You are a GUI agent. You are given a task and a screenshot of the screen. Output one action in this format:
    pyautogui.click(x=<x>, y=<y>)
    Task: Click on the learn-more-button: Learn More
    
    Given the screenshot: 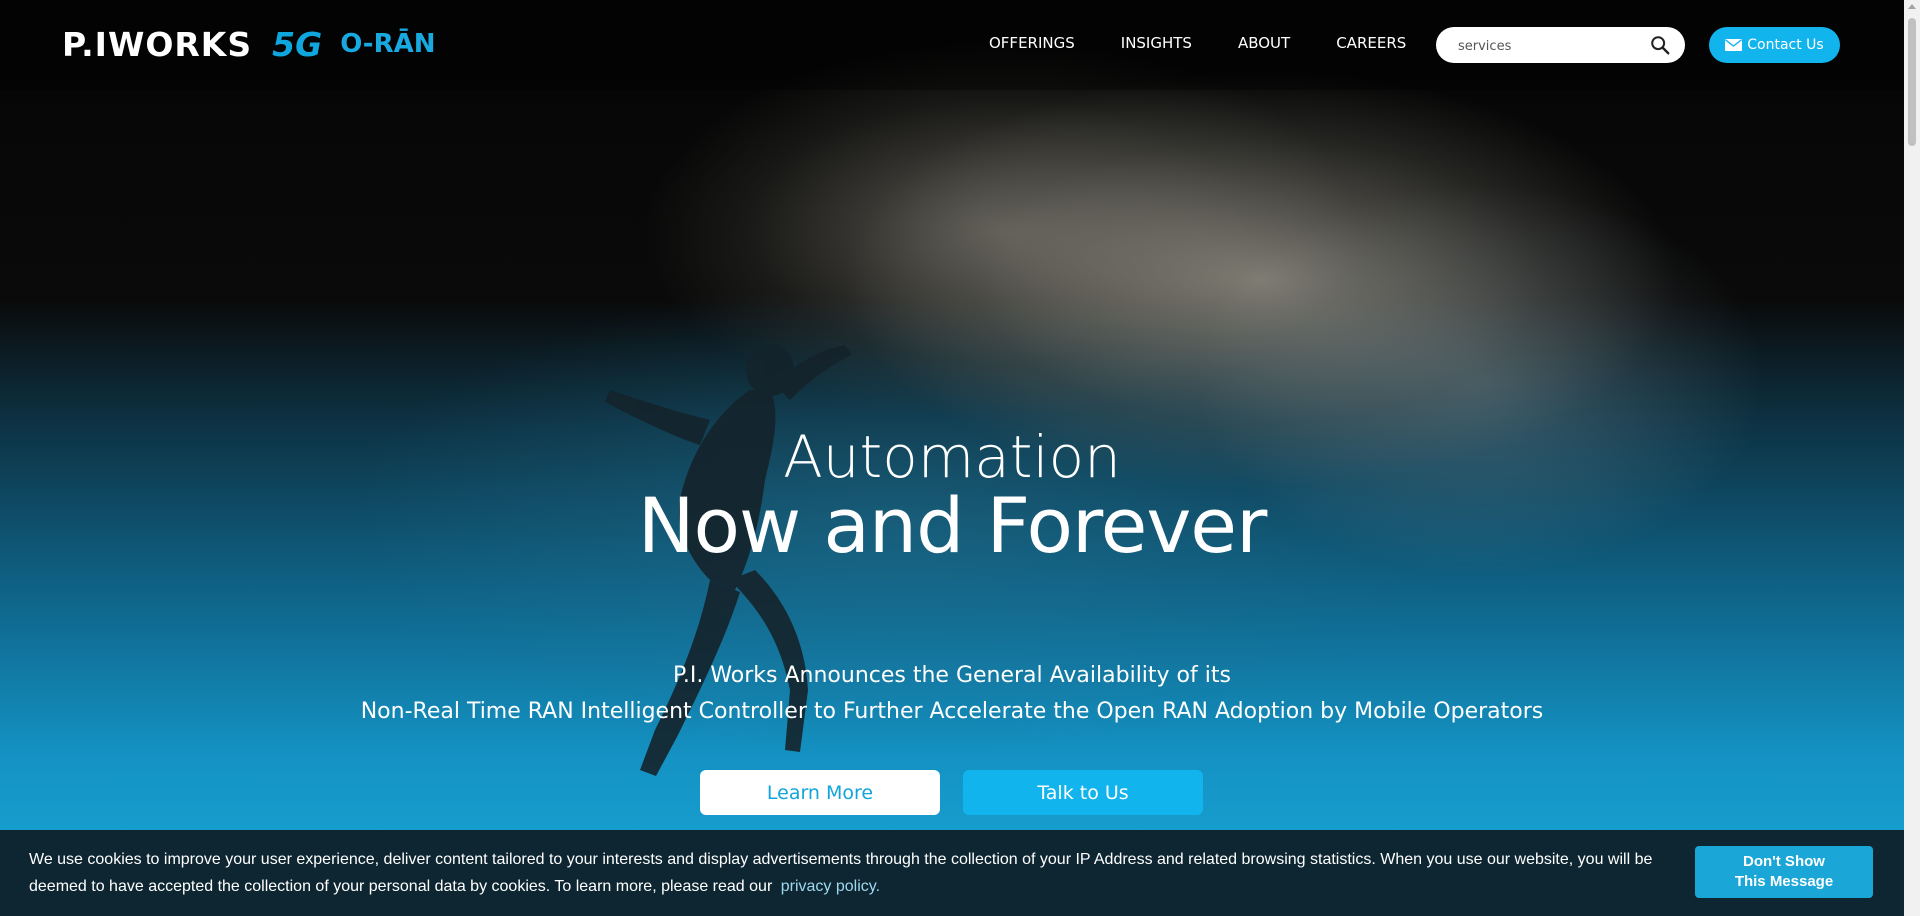 What is the action you would take?
    pyautogui.click(x=820, y=792)
    